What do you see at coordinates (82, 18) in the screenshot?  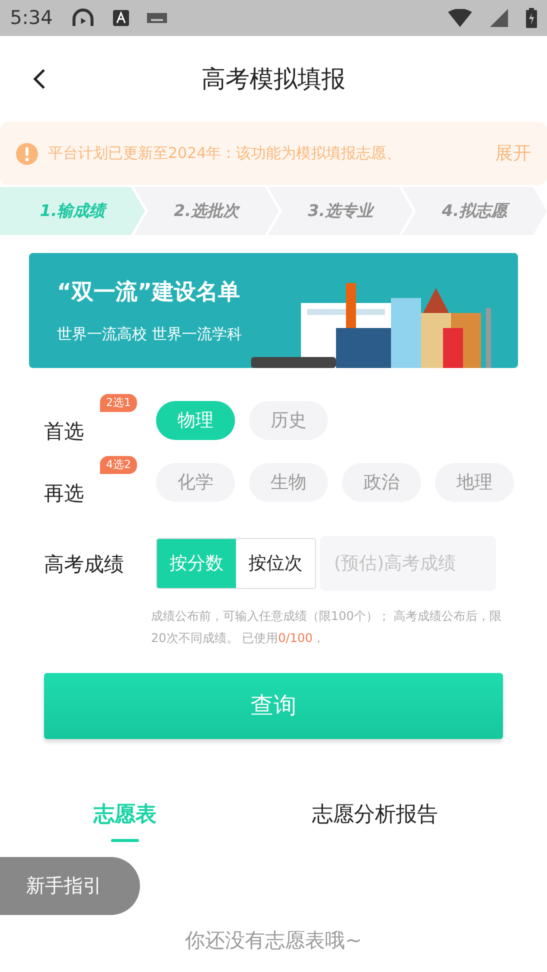 I see `headphones-icon` at bounding box center [82, 18].